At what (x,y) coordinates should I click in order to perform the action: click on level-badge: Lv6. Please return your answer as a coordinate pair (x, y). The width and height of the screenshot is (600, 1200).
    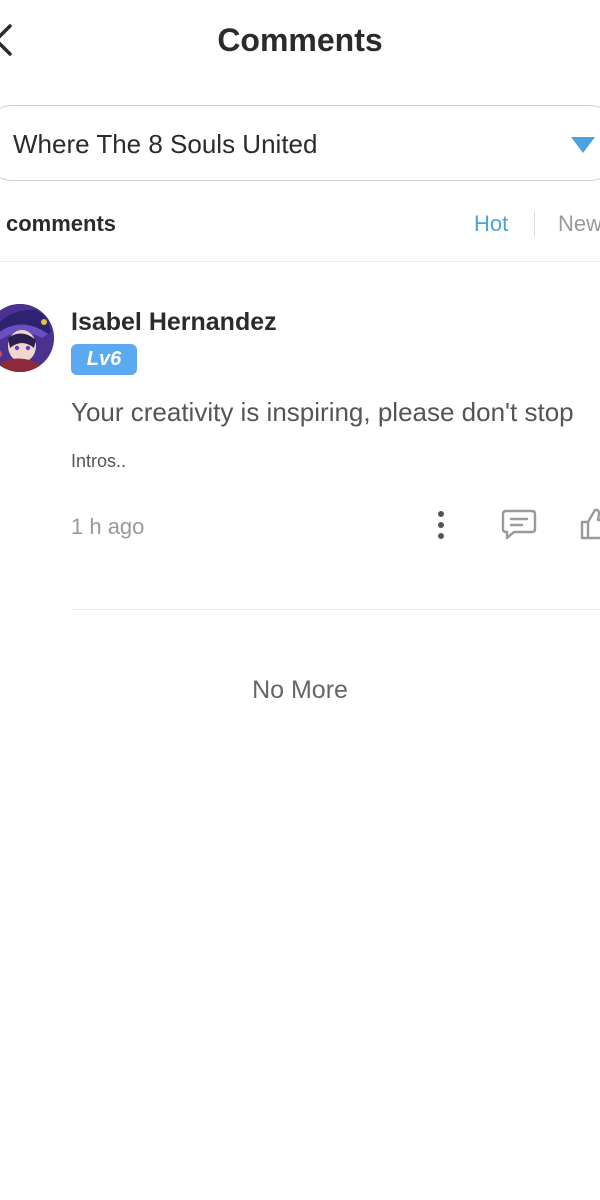
    Looking at the image, I should click on (104, 359).